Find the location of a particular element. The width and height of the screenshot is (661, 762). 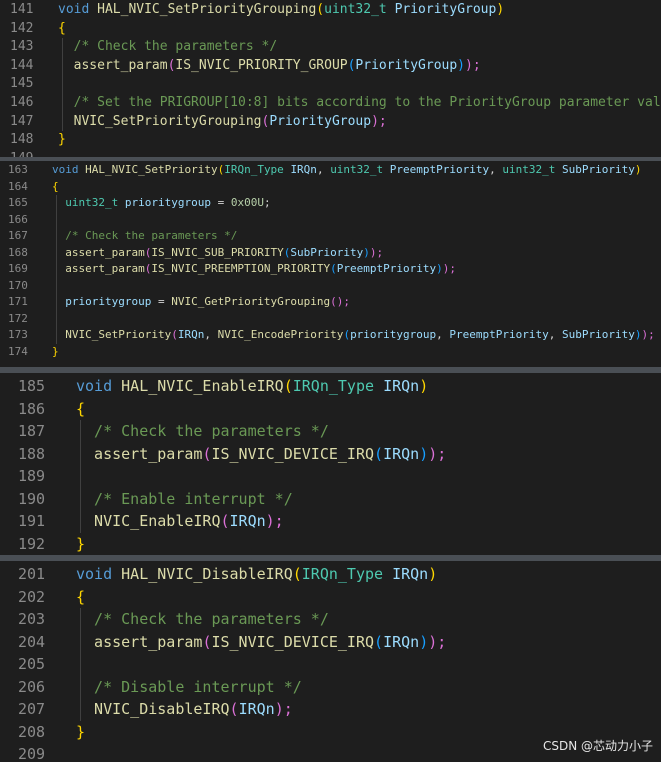

code-text: { is located at coordinates (80, 597).